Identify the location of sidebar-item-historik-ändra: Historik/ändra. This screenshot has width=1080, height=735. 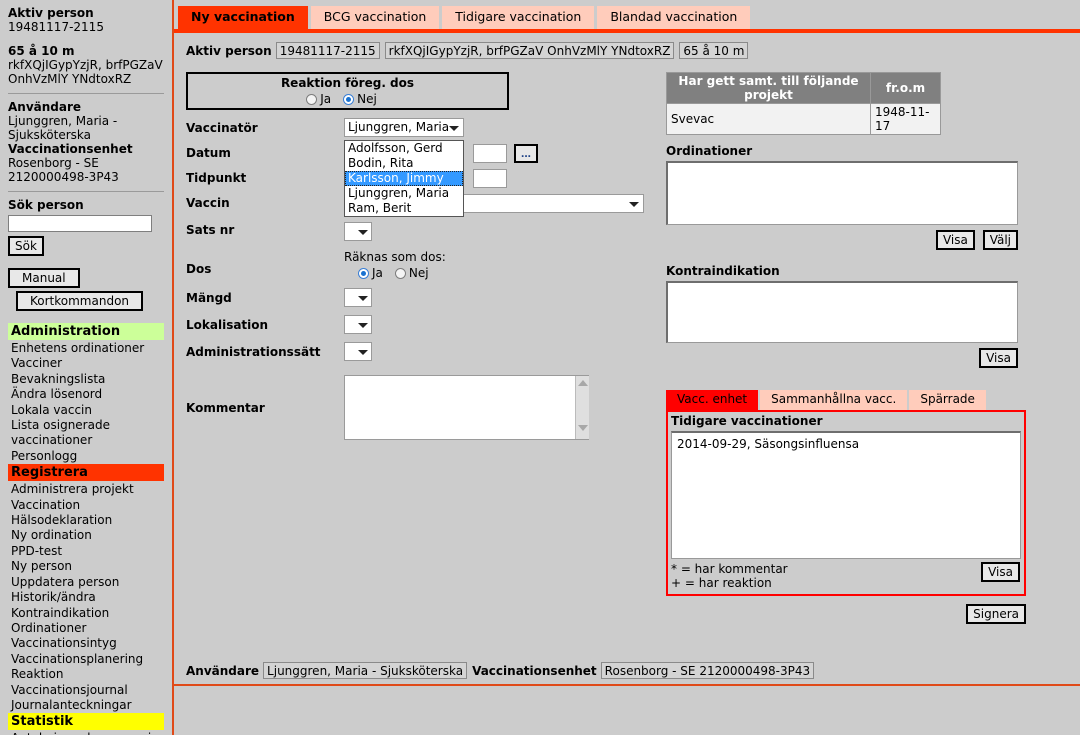
(86, 597).